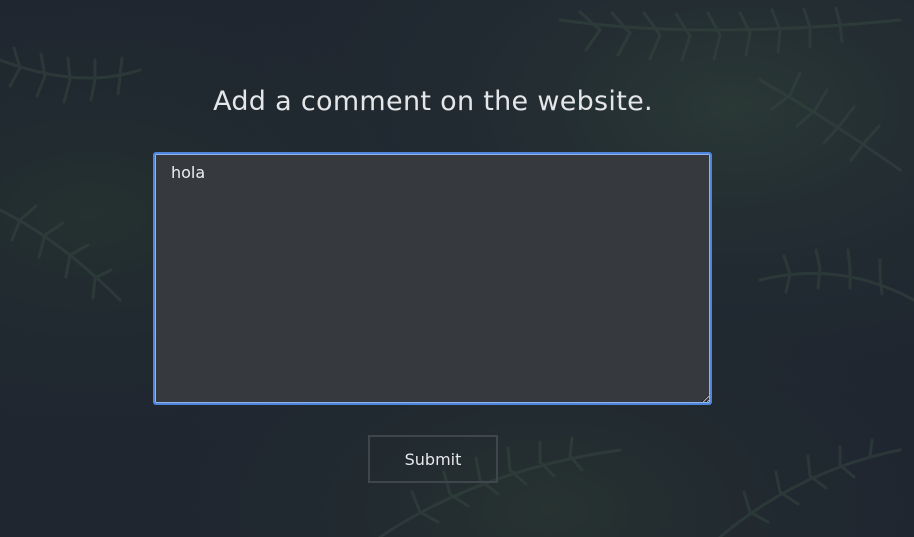  What do you see at coordinates (433, 101) in the screenshot?
I see `page-title: Add a comment on the website.` at bounding box center [433, 101].